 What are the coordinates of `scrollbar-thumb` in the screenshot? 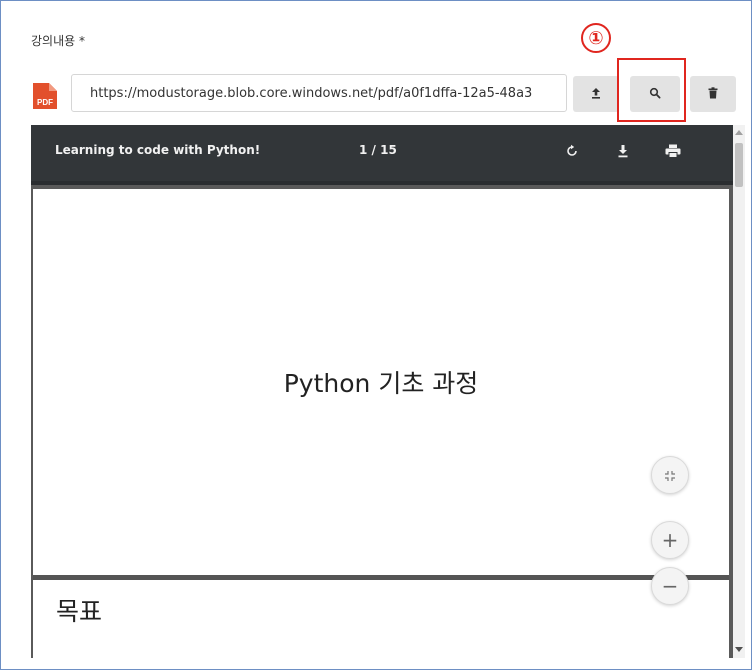 It's located at (739, 165).